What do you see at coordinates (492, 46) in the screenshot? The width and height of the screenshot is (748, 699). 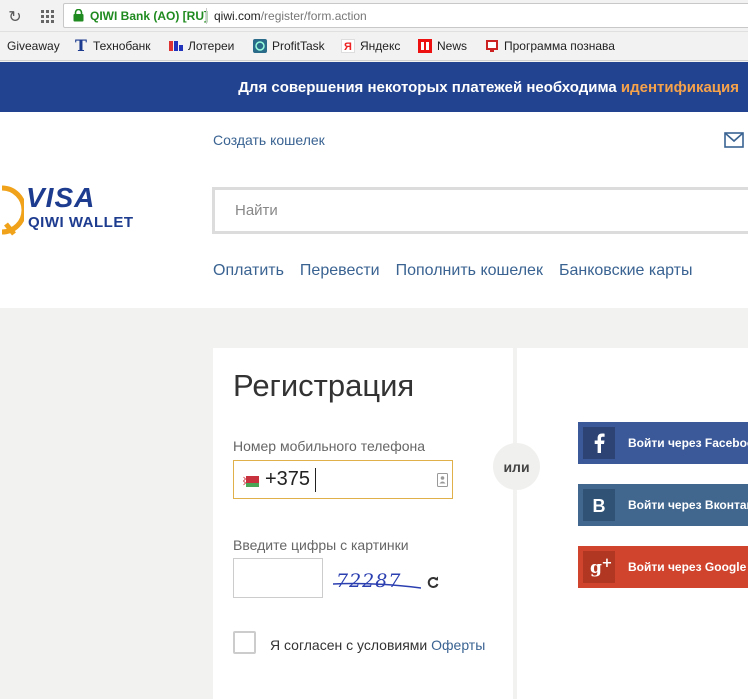 I see `program-icon` at bounding box center [492, 46].